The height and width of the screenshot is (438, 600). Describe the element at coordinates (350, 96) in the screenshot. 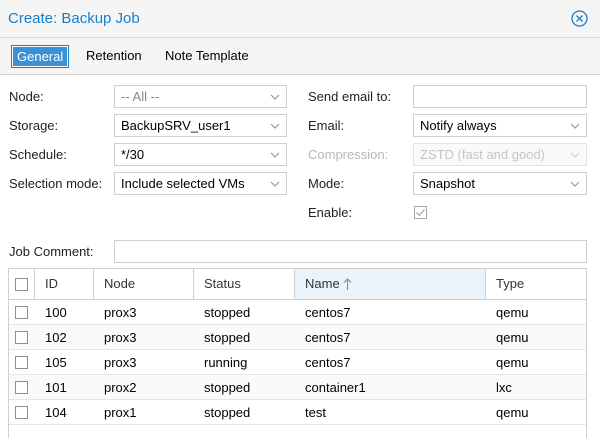

I see `send-email-label: Send email to:` at that location.